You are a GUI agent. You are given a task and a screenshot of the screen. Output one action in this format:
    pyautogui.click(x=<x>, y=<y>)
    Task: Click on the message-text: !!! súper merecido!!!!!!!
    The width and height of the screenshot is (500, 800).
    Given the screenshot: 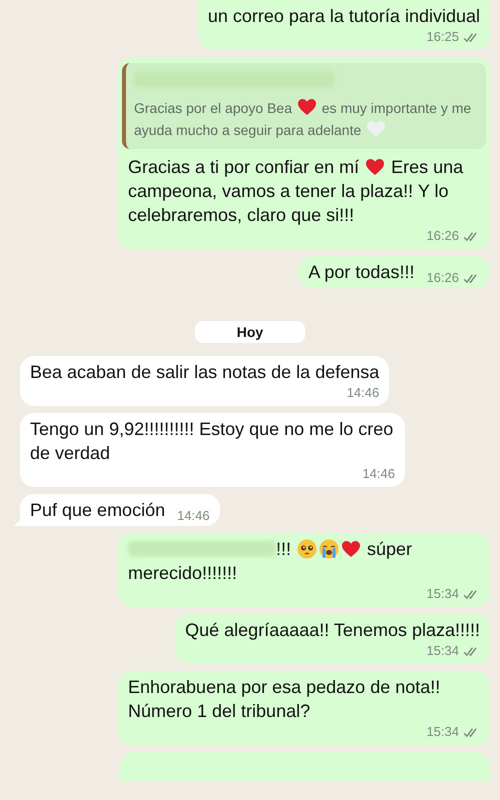 What is the action you would take?
    pyautogui.click(x=271, y=561)
    